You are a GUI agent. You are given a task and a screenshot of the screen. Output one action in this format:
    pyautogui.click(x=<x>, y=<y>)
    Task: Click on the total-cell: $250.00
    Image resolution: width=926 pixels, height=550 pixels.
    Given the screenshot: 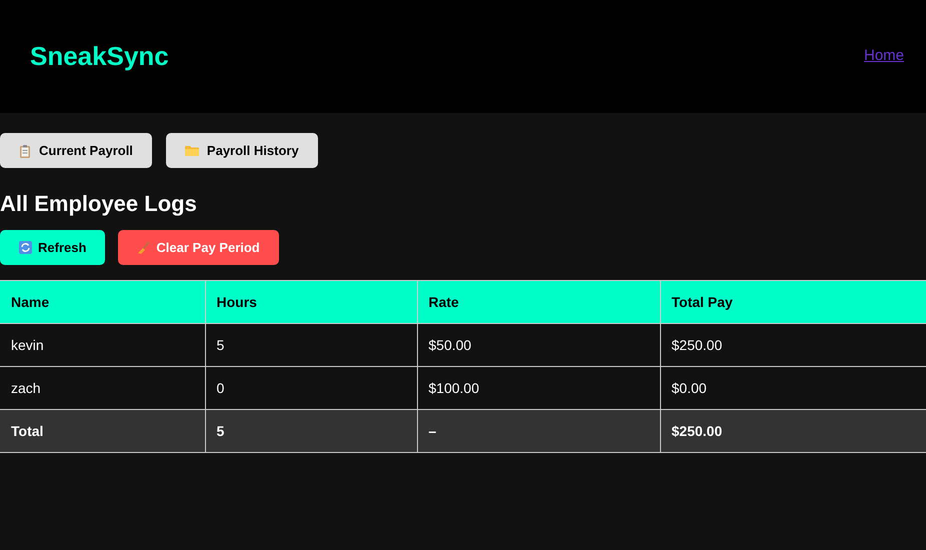 What is the action you would take?
    pyautogui.click(x=793, y=431)
    